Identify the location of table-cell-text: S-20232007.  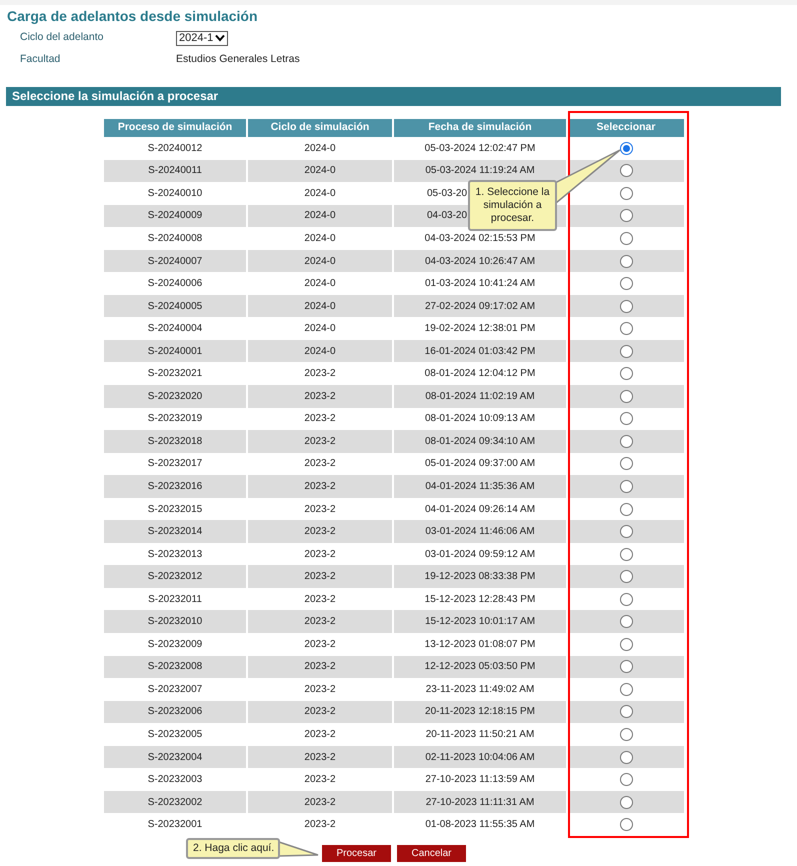
(175, 689).